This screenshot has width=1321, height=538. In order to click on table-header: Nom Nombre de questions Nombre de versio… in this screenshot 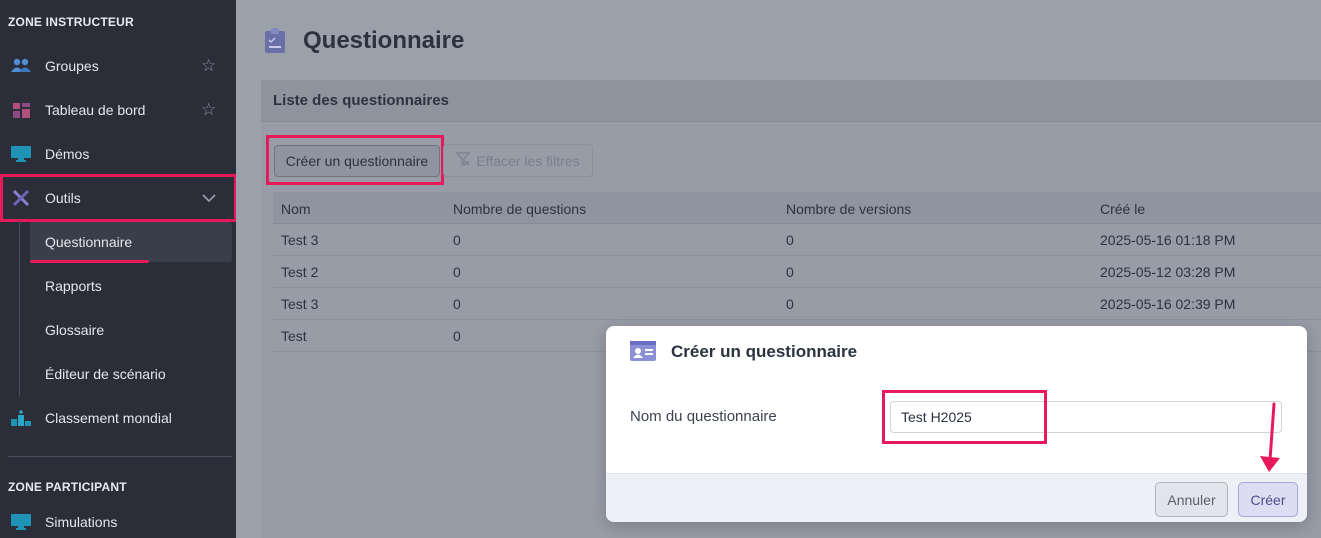, I will do `click(797, 208)`.